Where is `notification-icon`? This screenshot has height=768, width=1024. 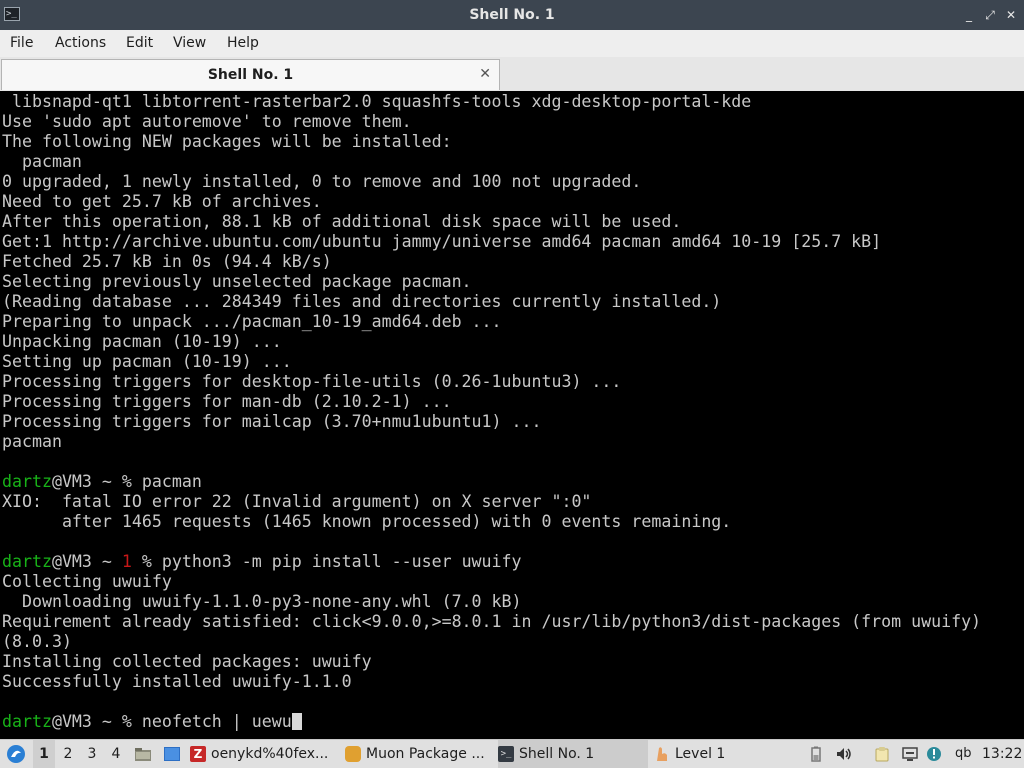
notification-icon is located at coordinates (934, 754).